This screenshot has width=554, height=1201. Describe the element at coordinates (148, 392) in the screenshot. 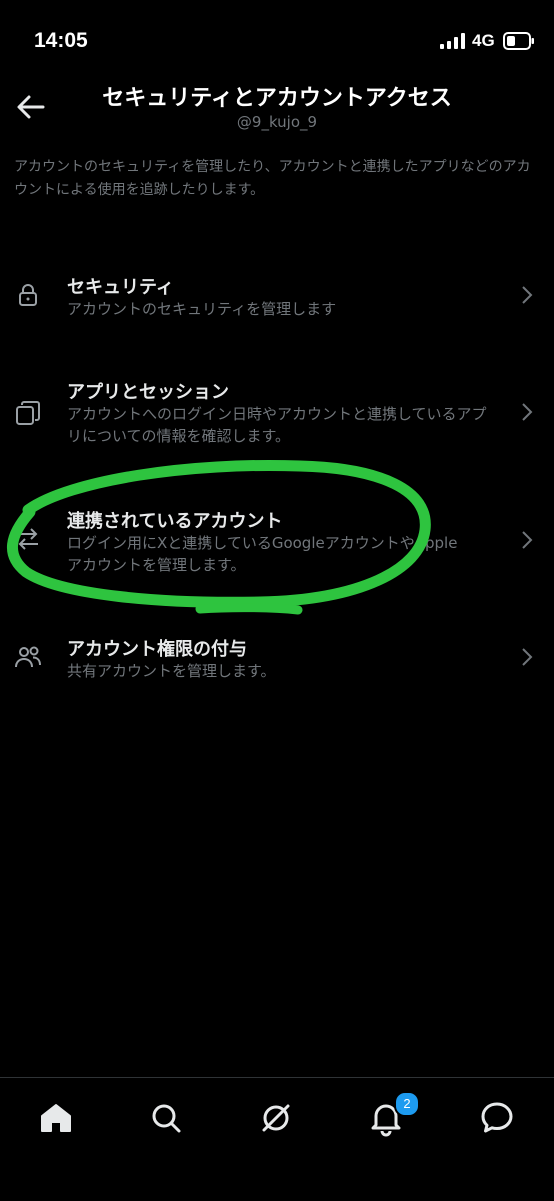

I see `menu-item-title: アプリとセッション` at that location.